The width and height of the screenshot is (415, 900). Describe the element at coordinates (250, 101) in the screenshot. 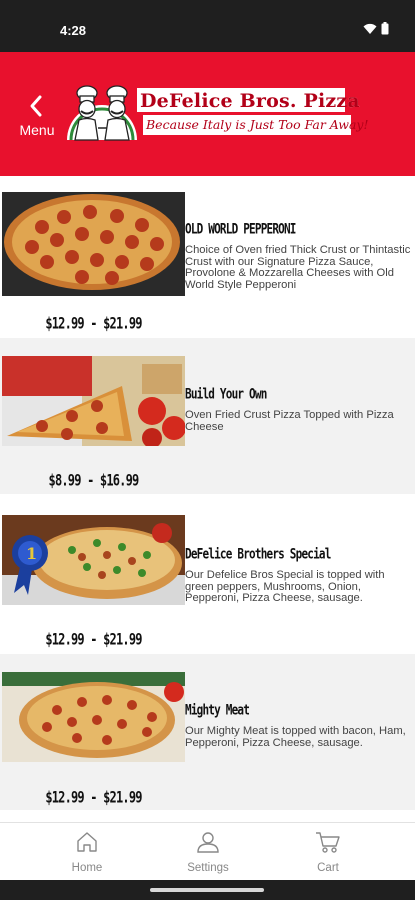

I see `brand-title: DeFelice Bros. Pizza` at that location.